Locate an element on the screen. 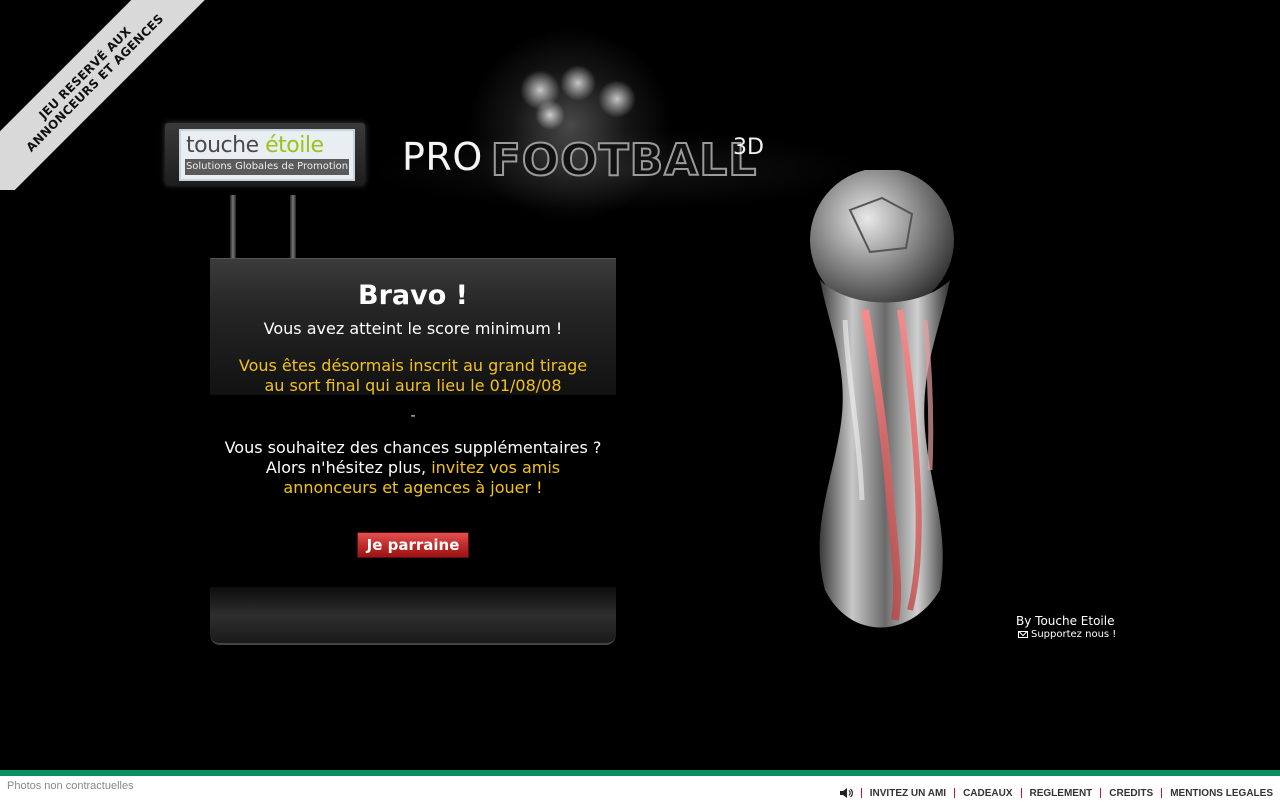 The height and width of the screenshot is (802, 1280). ribbon-line-1: JEU RESERVÉ AUX is located at coordinates (85, 73).